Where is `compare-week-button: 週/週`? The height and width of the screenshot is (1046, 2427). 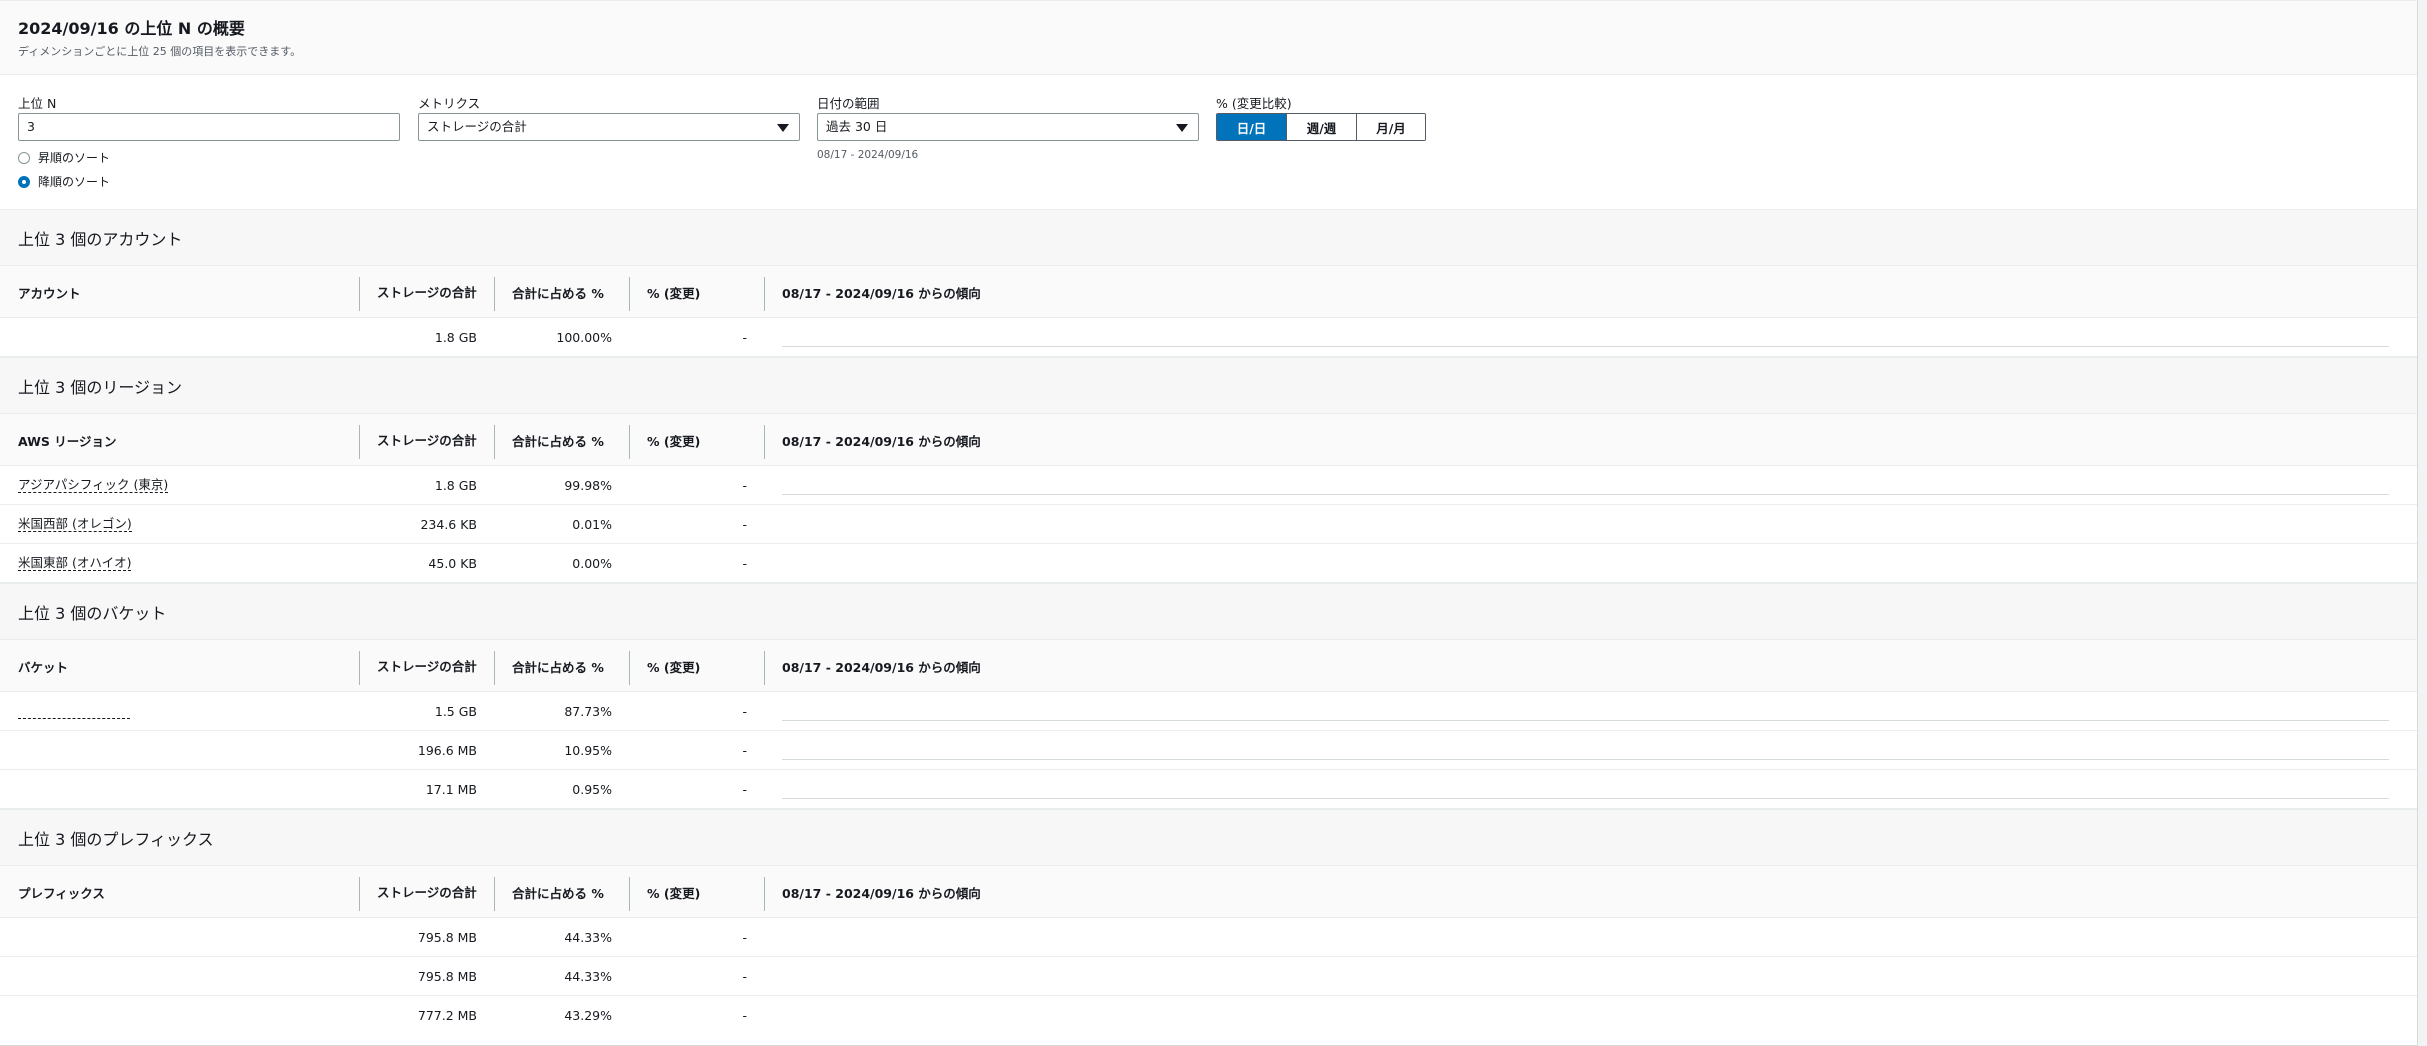 compare-week-button: 週/週 is located at coordinates (1322, 127).